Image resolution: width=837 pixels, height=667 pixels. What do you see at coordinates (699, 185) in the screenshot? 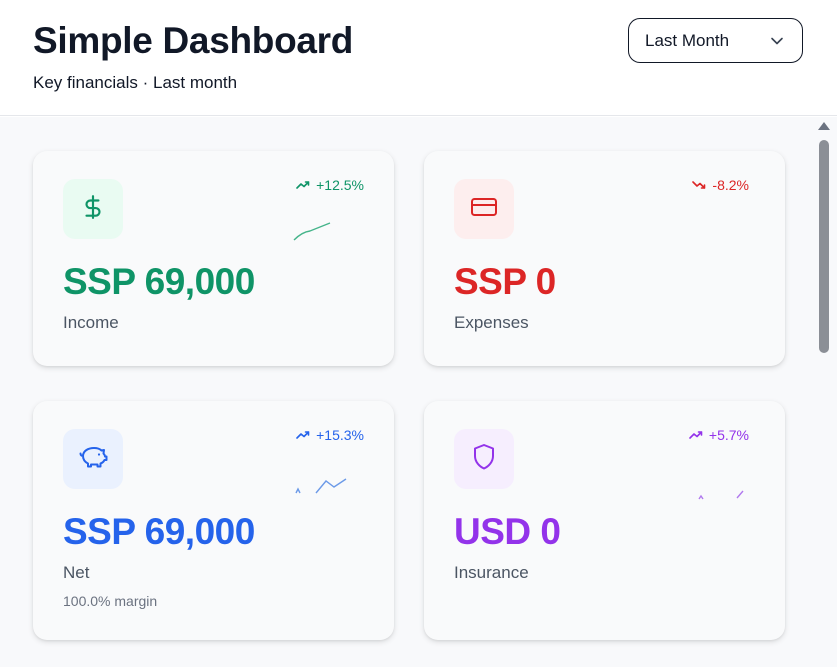
I see `trending-down-icon` at bounding box center [699, 185].